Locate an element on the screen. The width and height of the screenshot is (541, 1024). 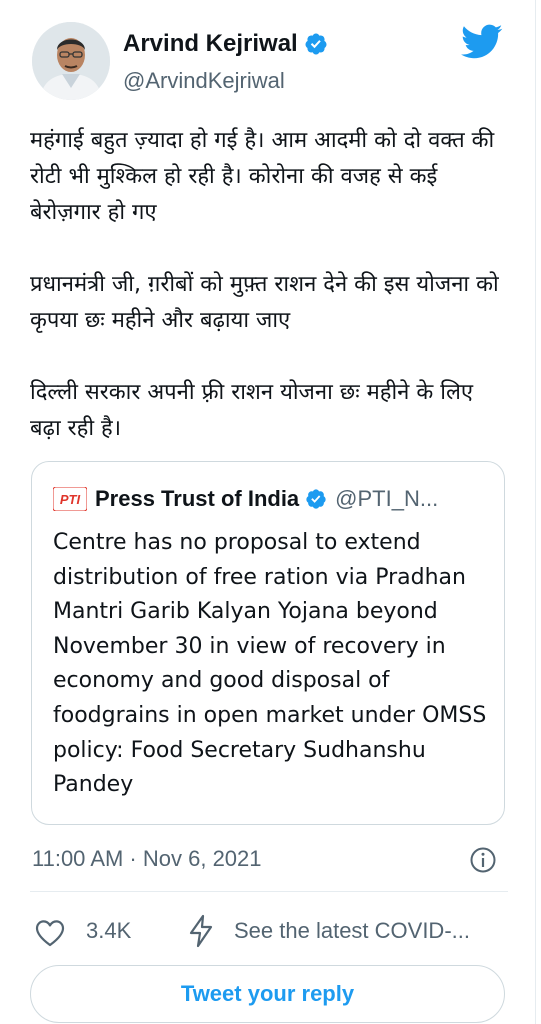
divider is located at coordinates (269, 891).